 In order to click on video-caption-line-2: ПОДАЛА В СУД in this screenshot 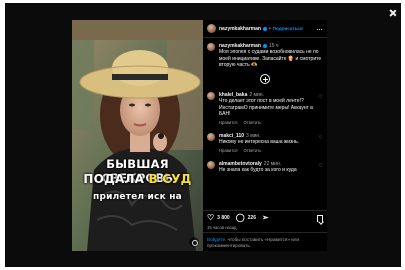, I will do `click(137, 179)`.